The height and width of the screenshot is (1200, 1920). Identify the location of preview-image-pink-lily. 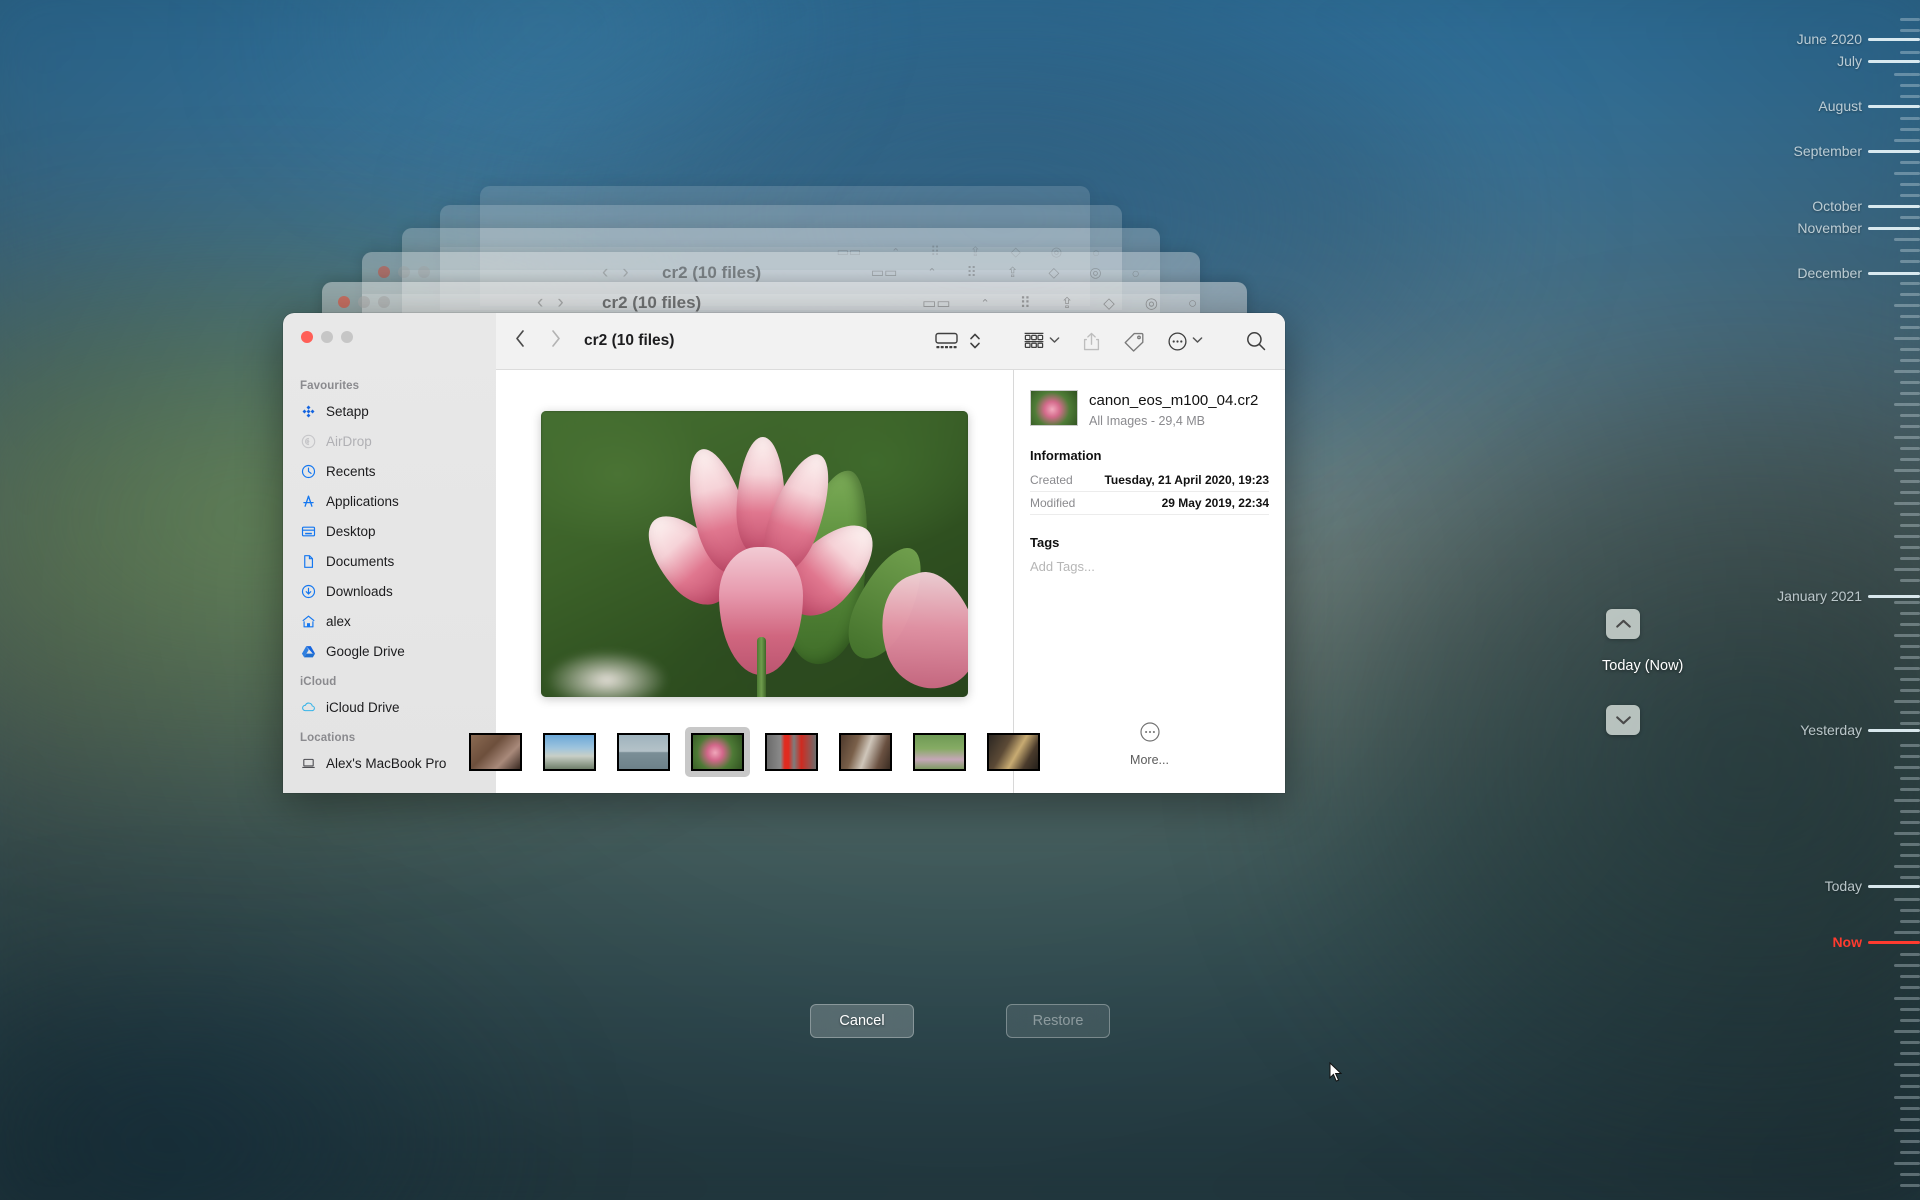
(754, 553).